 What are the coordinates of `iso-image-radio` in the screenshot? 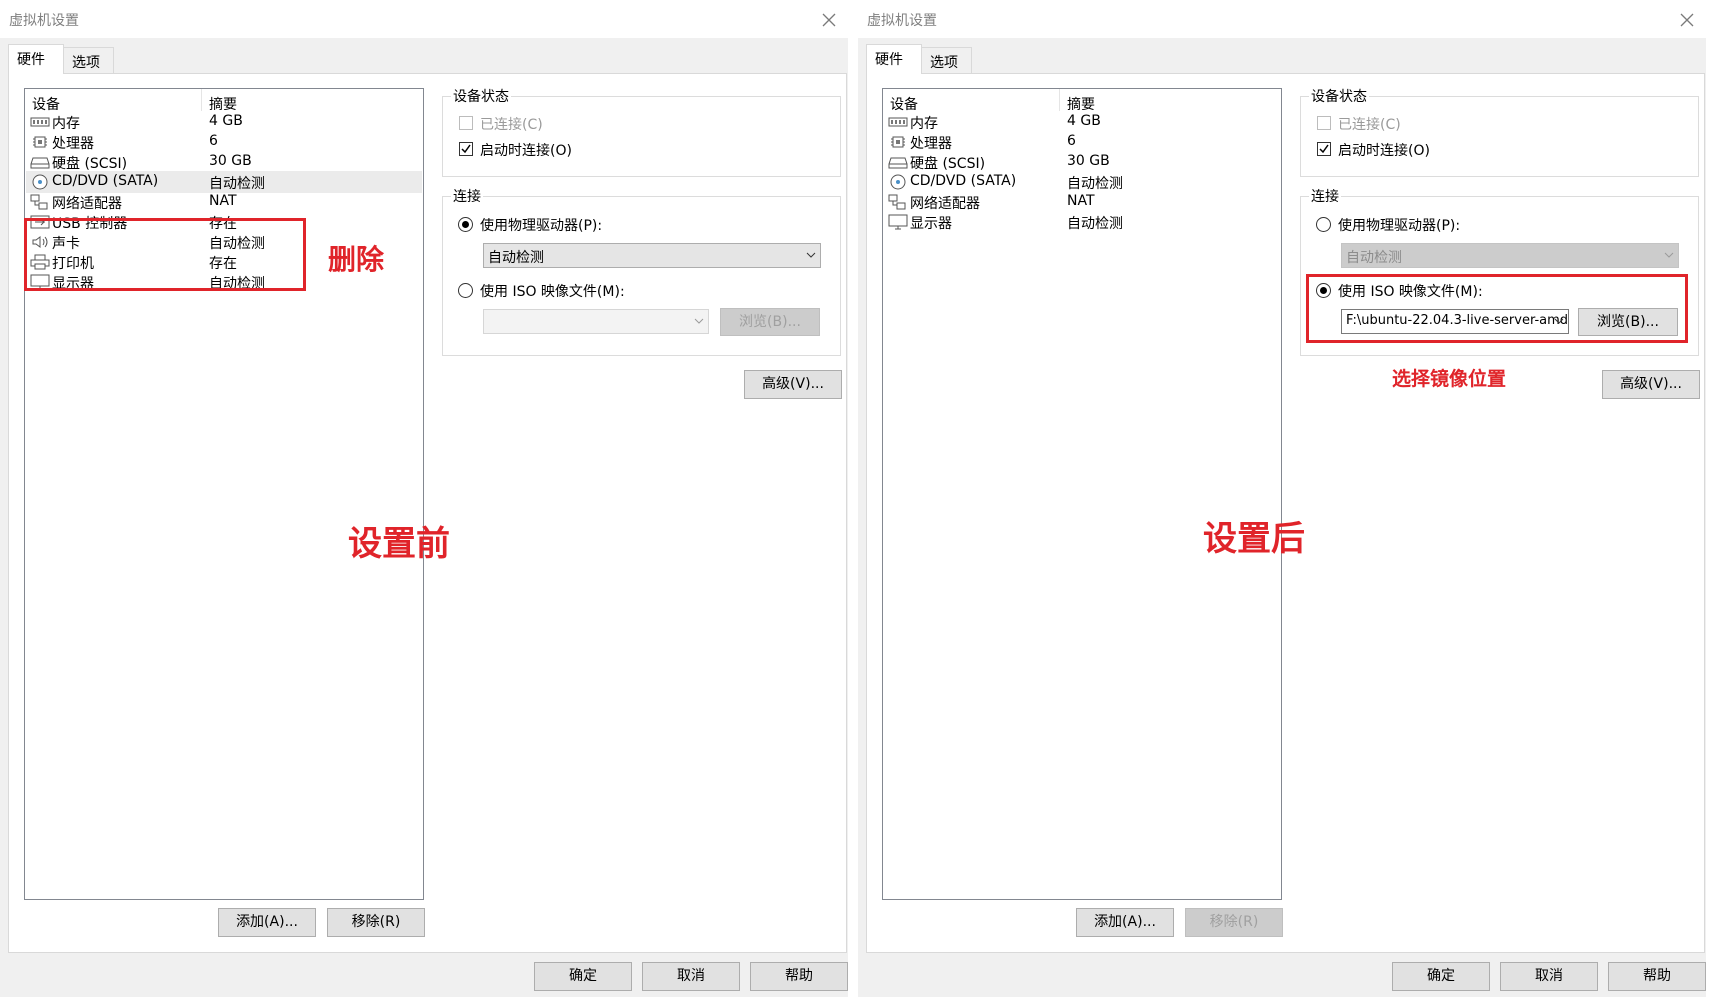 It's located at (465, 290).